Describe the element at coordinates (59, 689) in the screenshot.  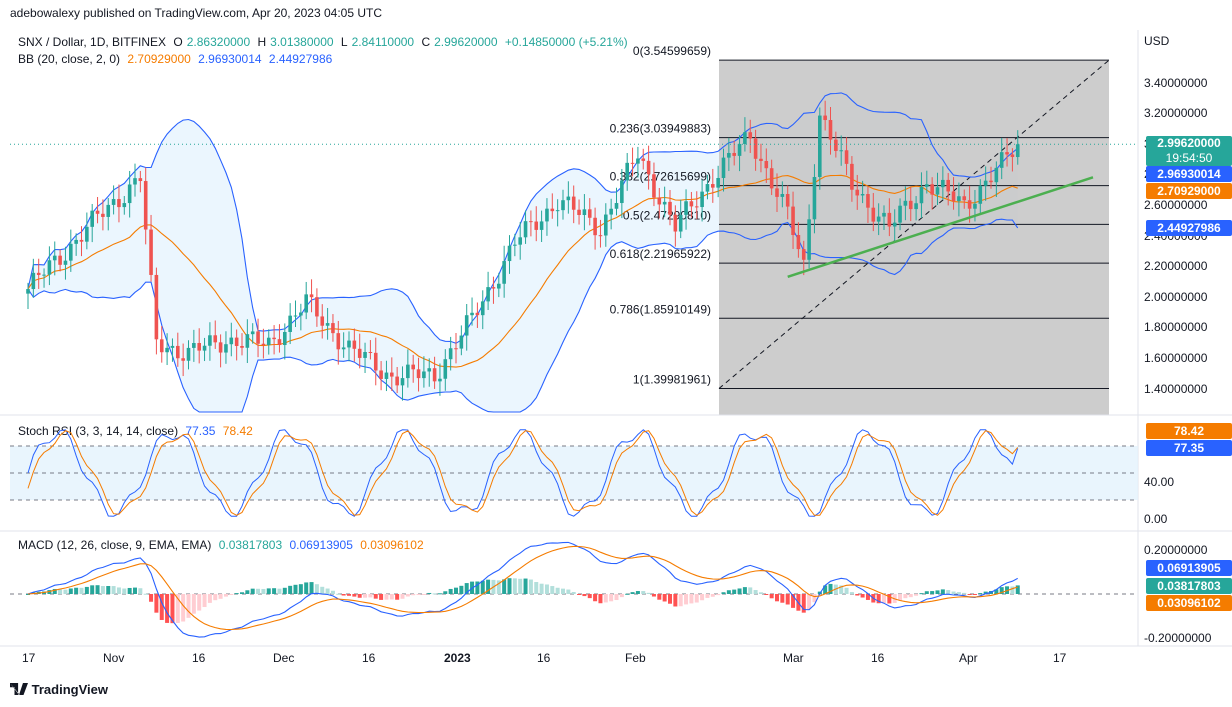
I see `tradingview-logo: TradingView` at that location.